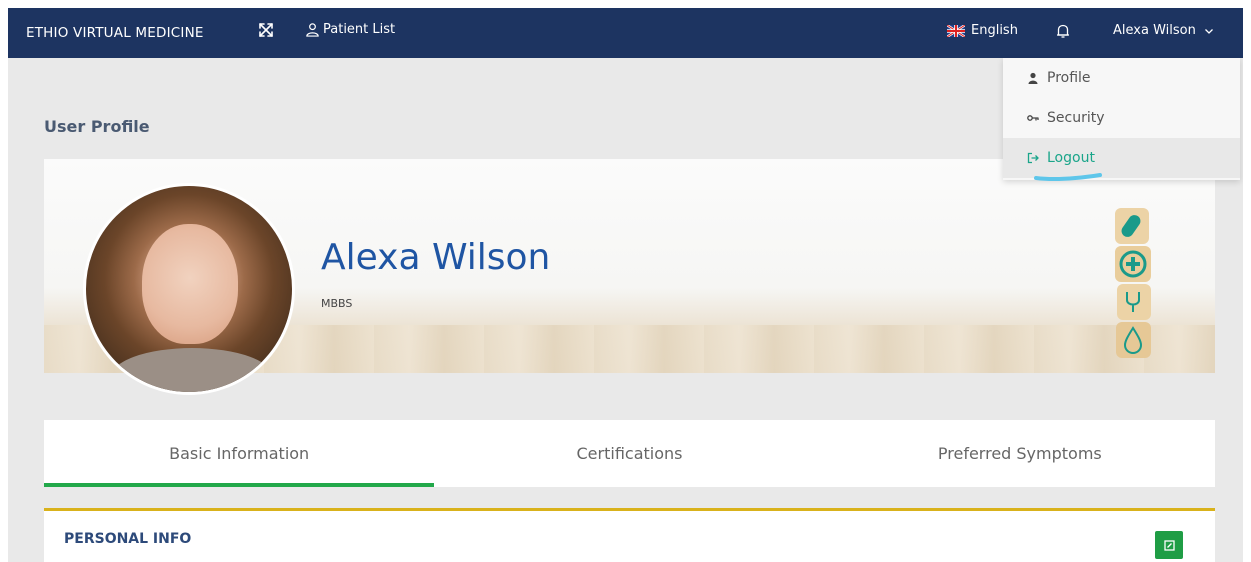  What do you see at coordinates (436, 257) in the screenshot?
I see `profile-name: Alexa Wilson` at bounding box center [436, 257].